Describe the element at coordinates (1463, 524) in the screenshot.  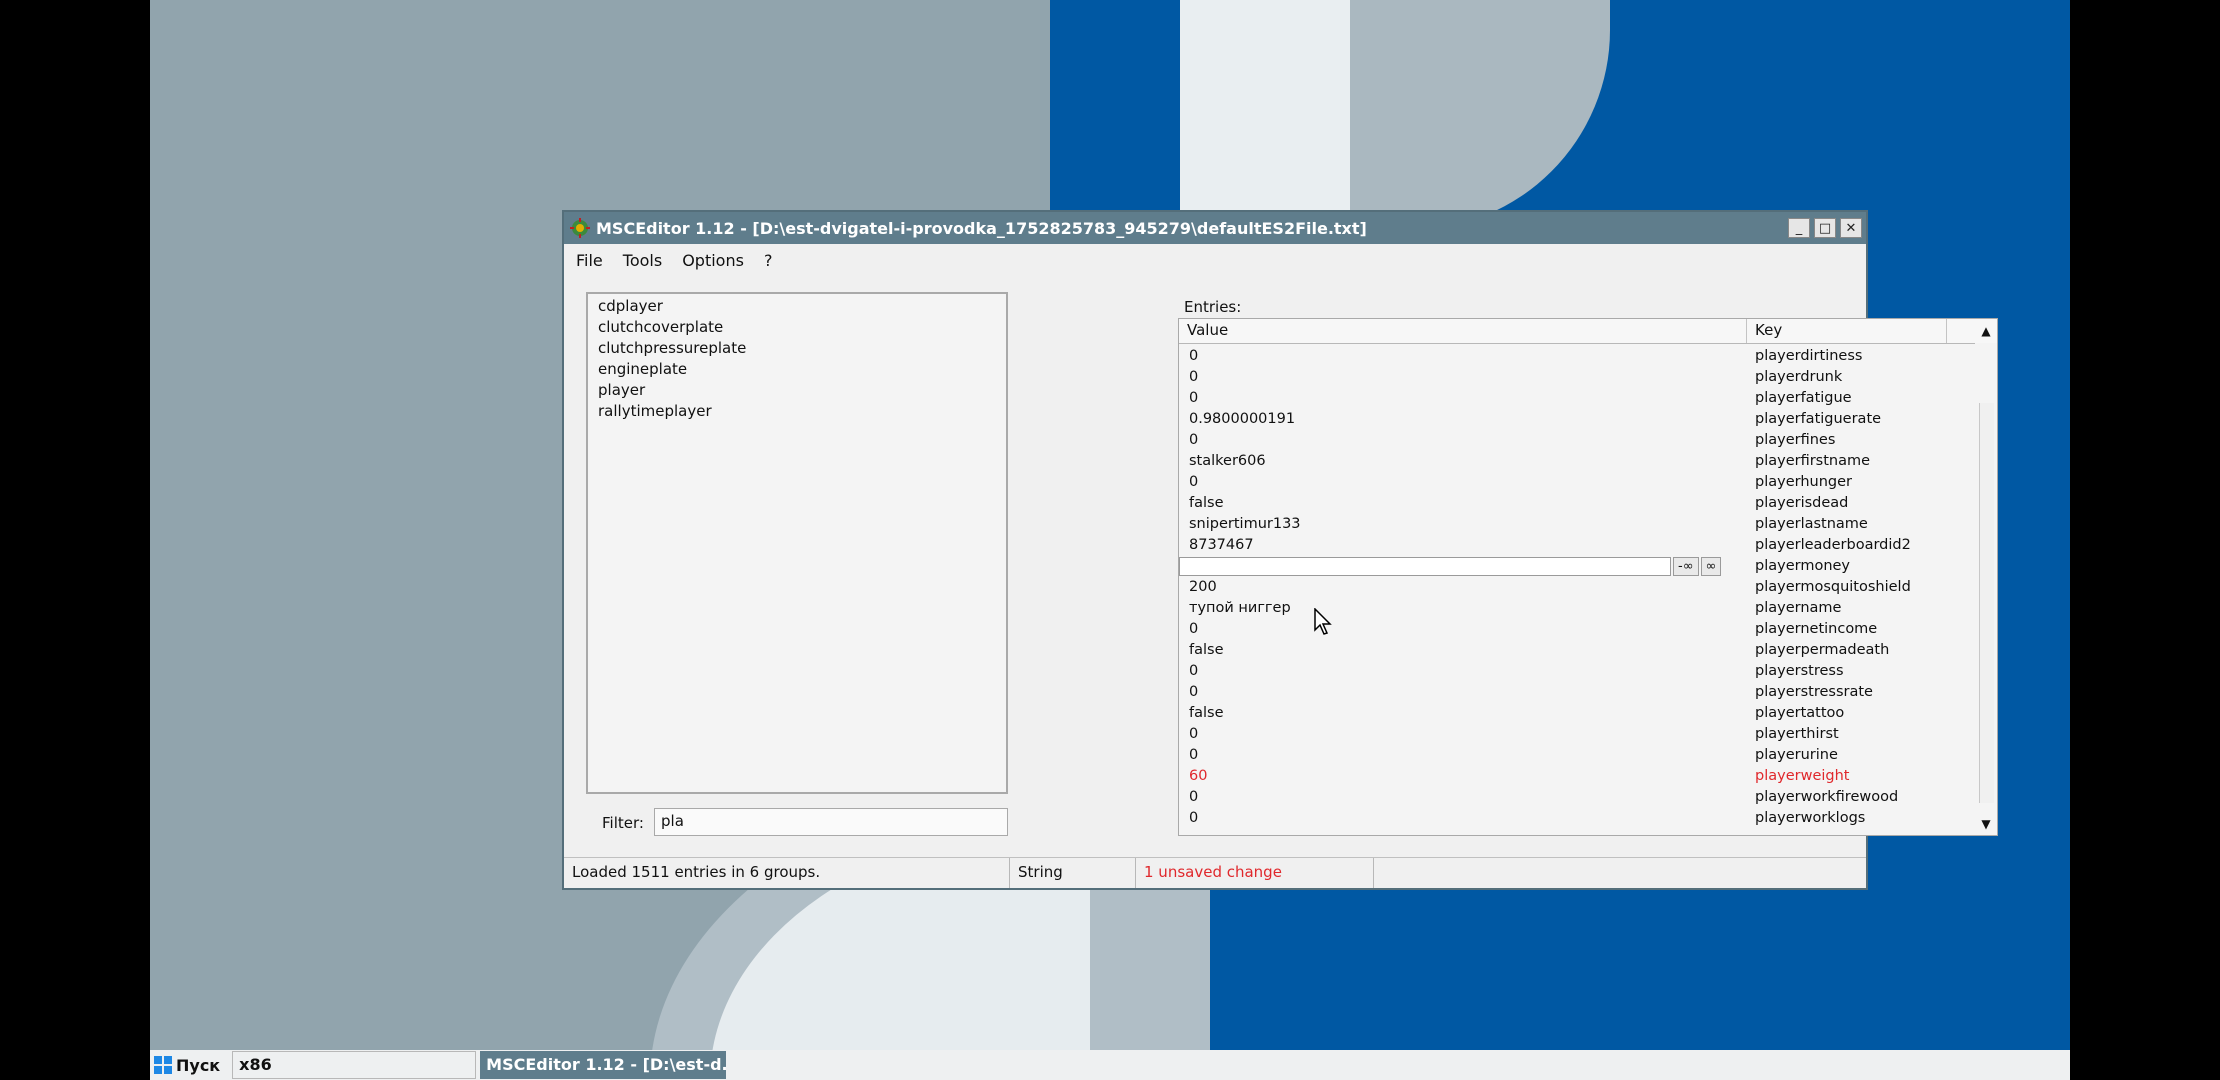
I see `value-cell: snipertimur133` at that location.